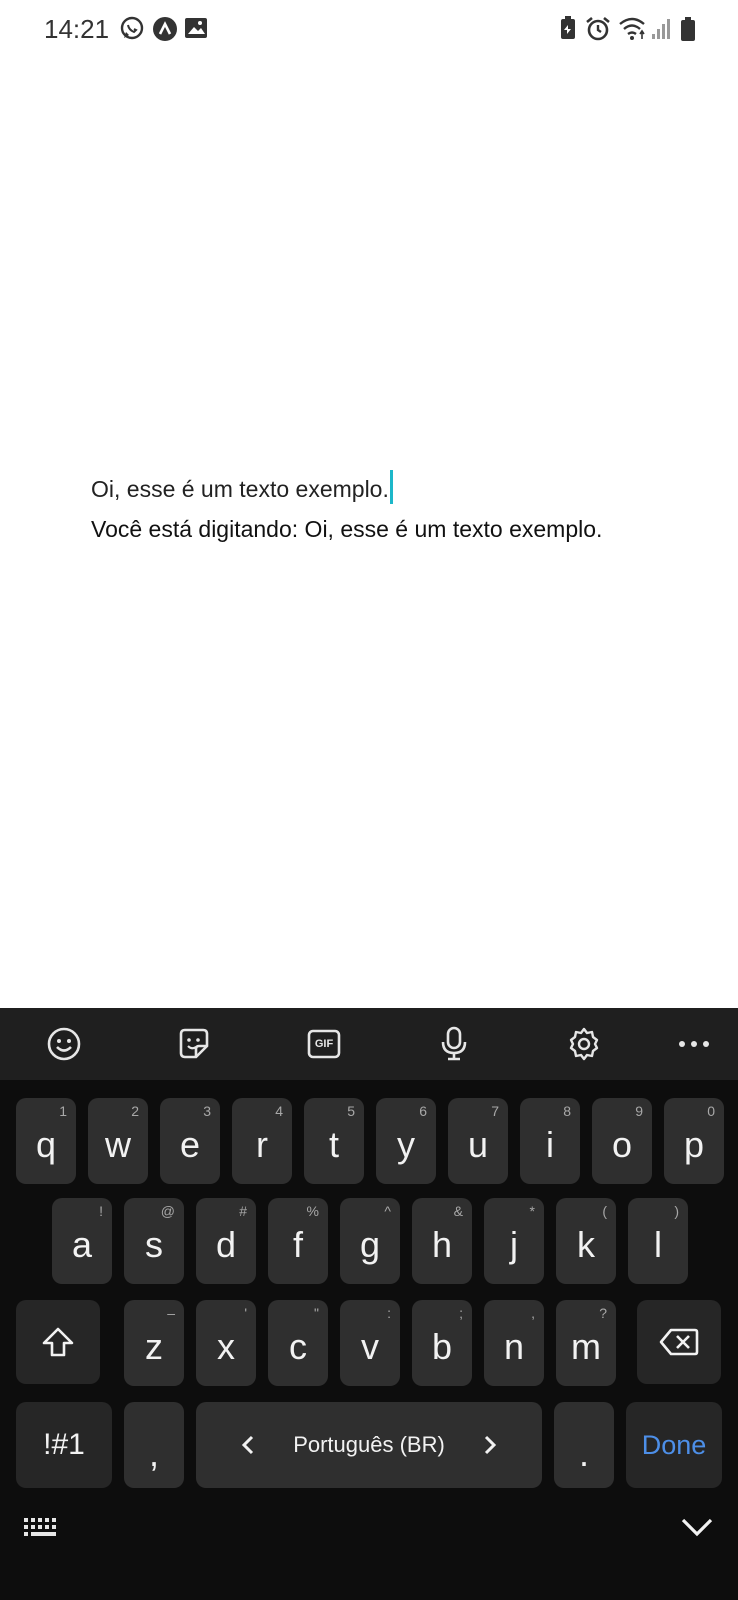 The height and width of the screenshot is (1600, 738). What do you see at coordinates (316, 1313) in the screenshot?
I see `key-hint: "` at bounding box center [316, 1313].